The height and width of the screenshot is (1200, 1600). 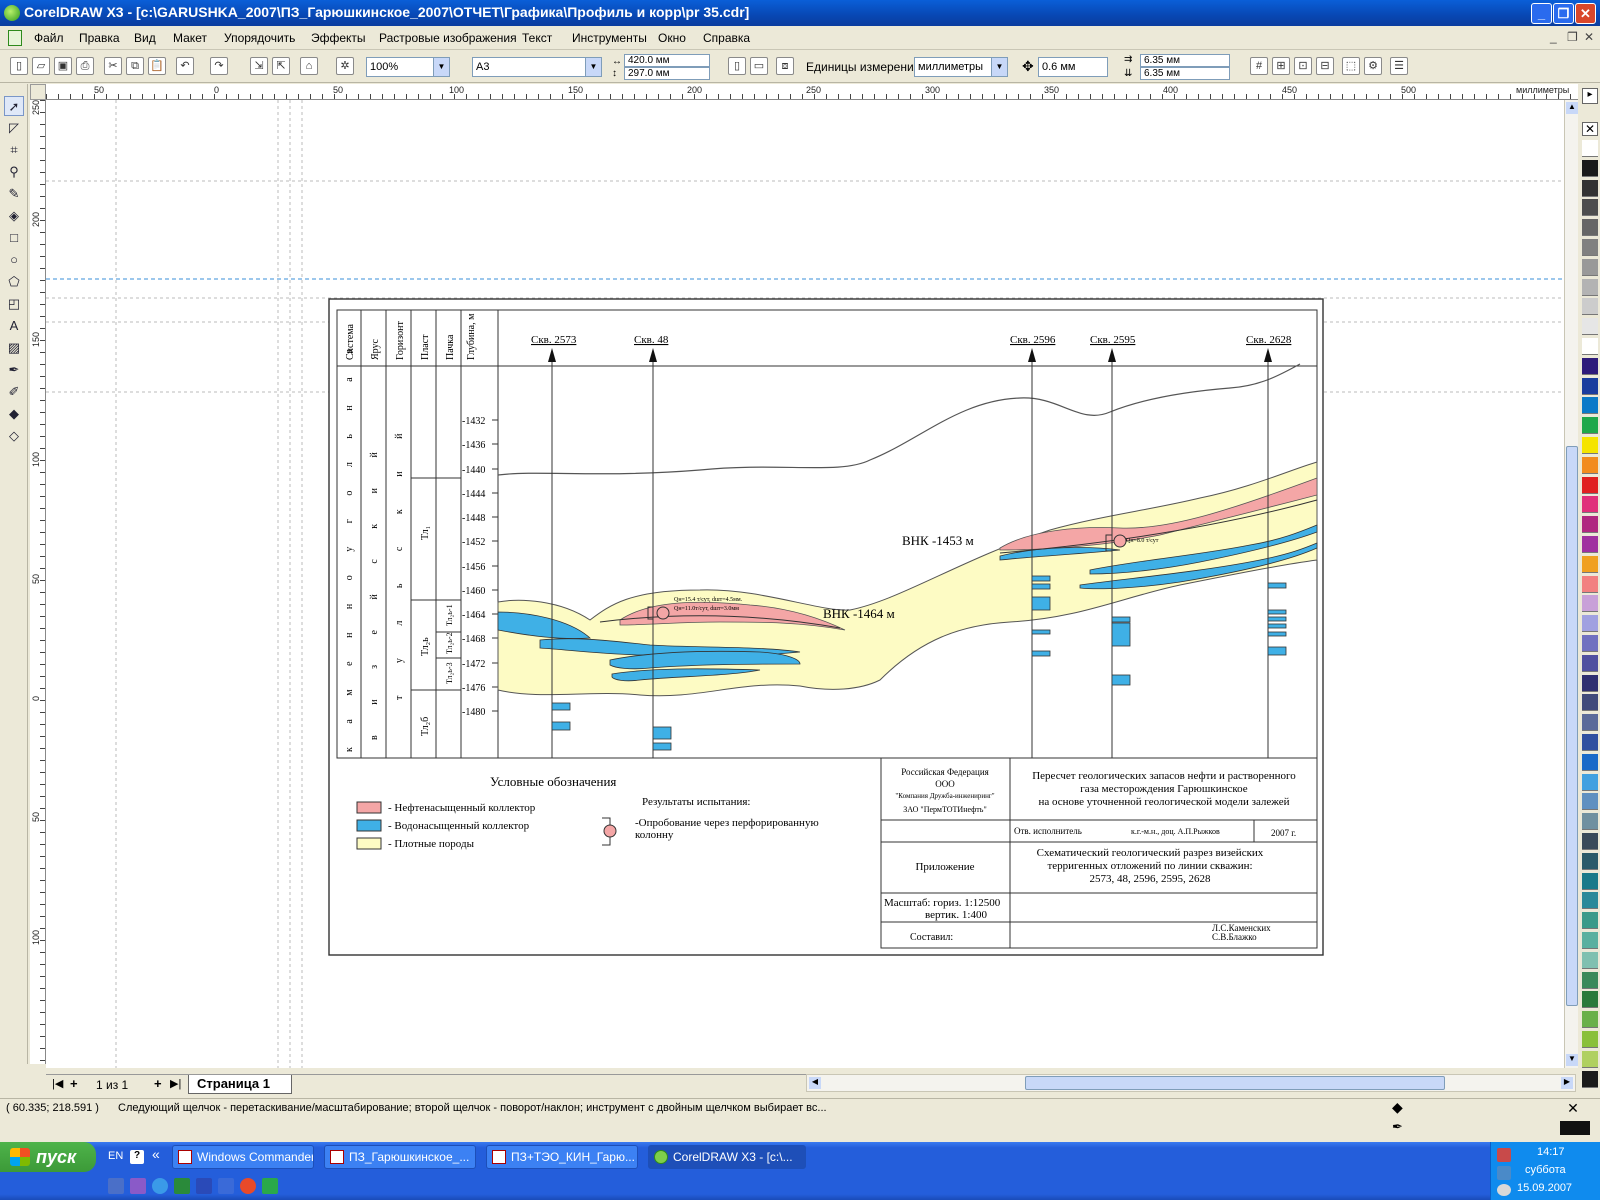 What do you see at coordinates (41, 66) in the screenshot?
I see `open-icon: ▱` at bounding box center [41, 66].